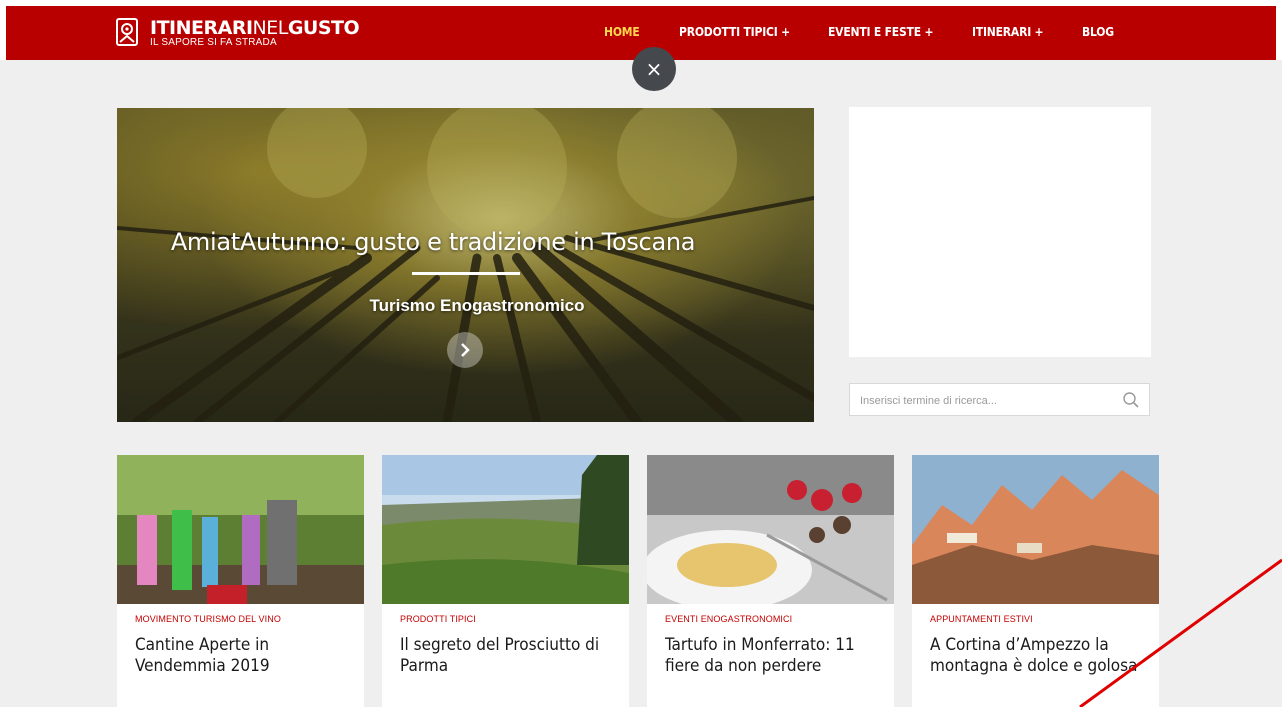  Describe the element at coordinates (734, 32) in the screenshot. I see `nav-prodotti-tipici: PRODOTTI TIPICI +` at that location.